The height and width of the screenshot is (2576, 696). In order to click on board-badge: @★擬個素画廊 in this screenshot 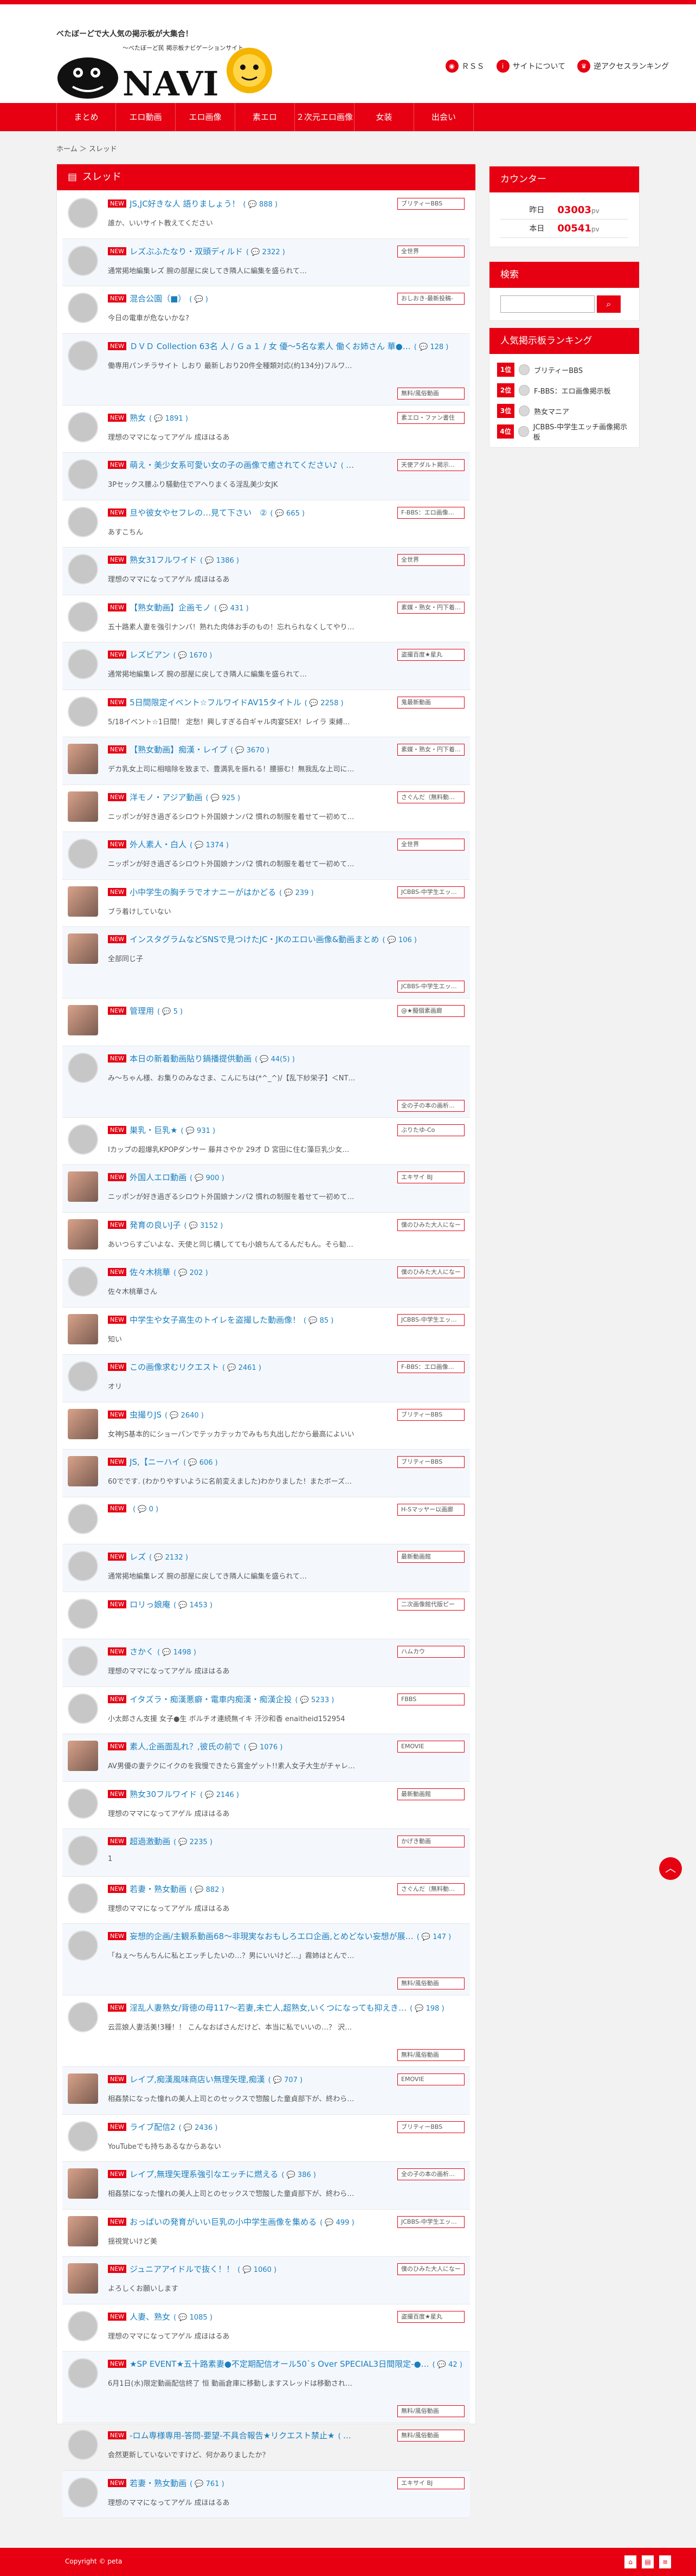, I will do `click(431, 1011)`.